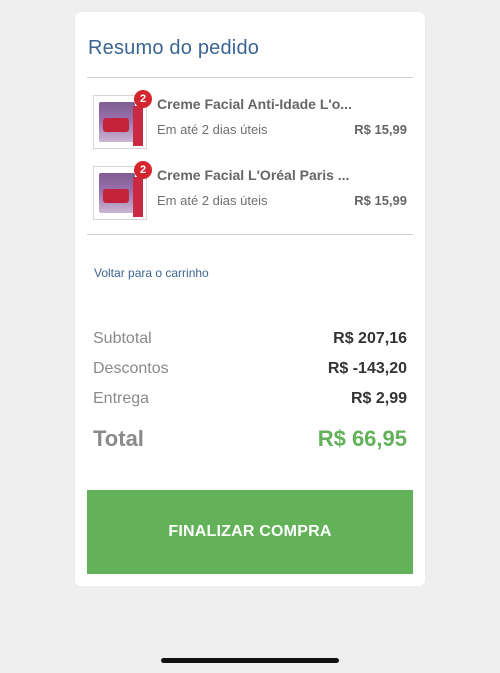  What do you see at coordinates (250, 660) in the screenshot?
I see `home-indicator` at bounding box center [250, 660].